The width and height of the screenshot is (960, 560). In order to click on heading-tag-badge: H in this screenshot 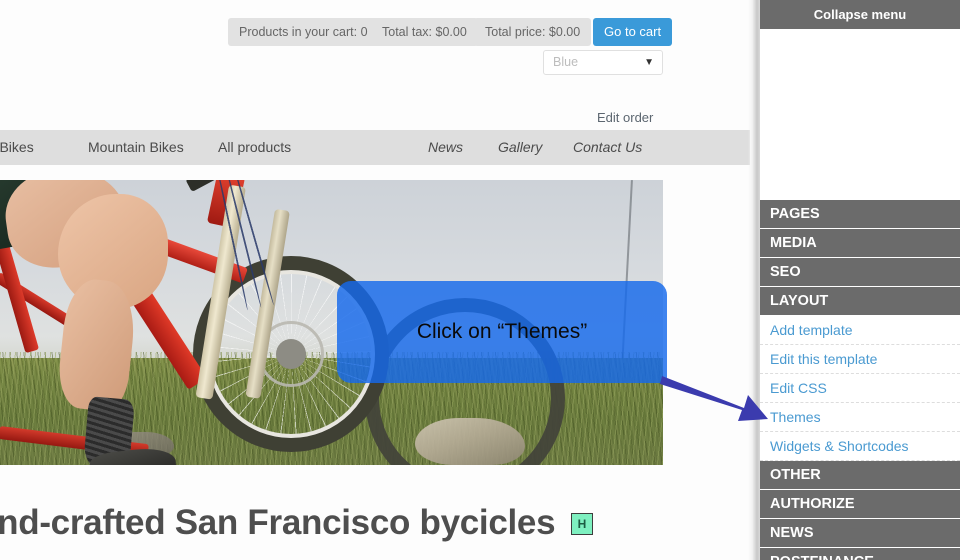, I will do `click(582, 524)`.